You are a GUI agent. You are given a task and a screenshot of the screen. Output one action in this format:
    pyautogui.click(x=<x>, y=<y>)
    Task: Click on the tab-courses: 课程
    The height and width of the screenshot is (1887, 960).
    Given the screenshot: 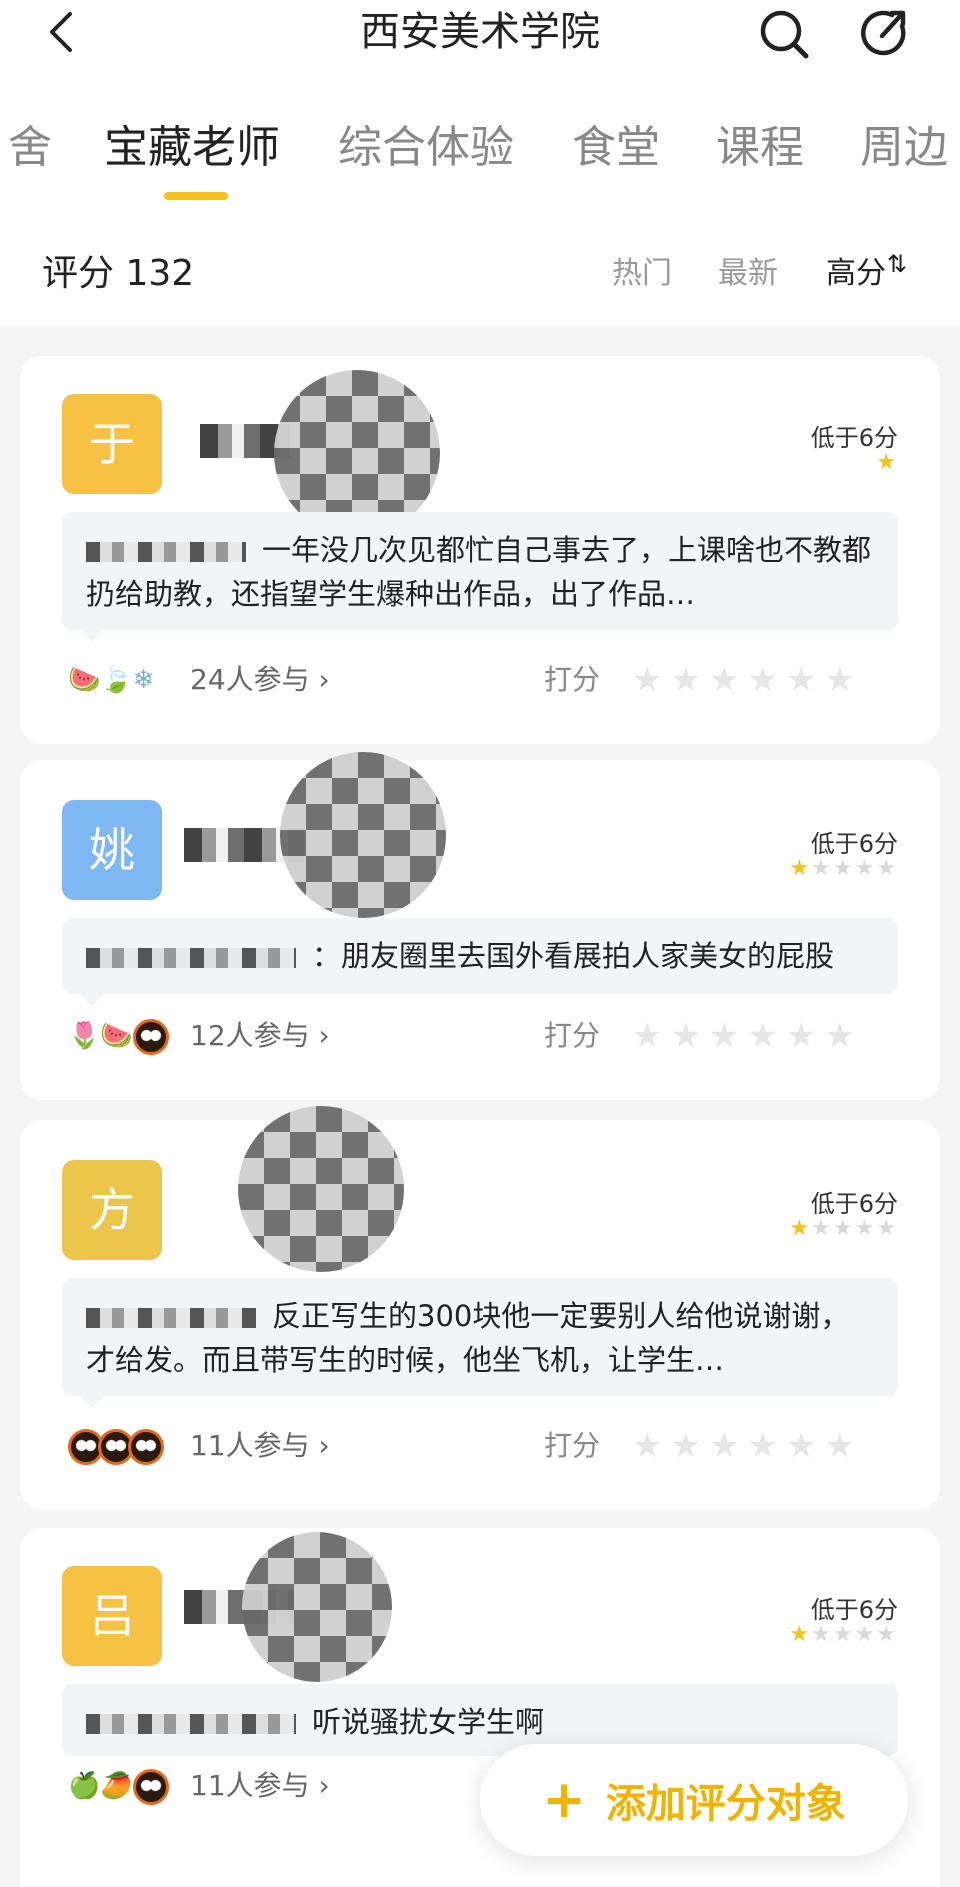 What is the action you would take?
    pyautogui.click(x=760, y=148)
    